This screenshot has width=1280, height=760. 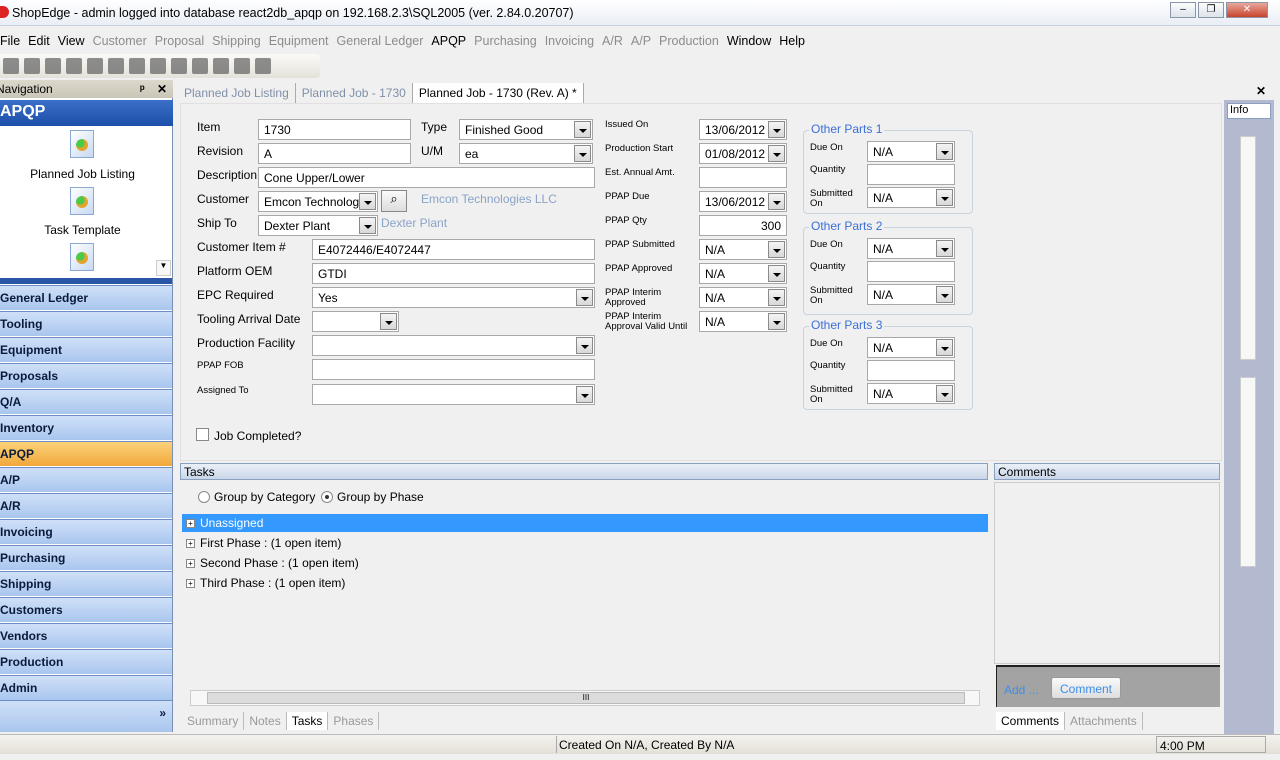 What do you see at coordinates (116, 66) in the screenshot?
I see `cut-icon` at bounding box center [116, 66].